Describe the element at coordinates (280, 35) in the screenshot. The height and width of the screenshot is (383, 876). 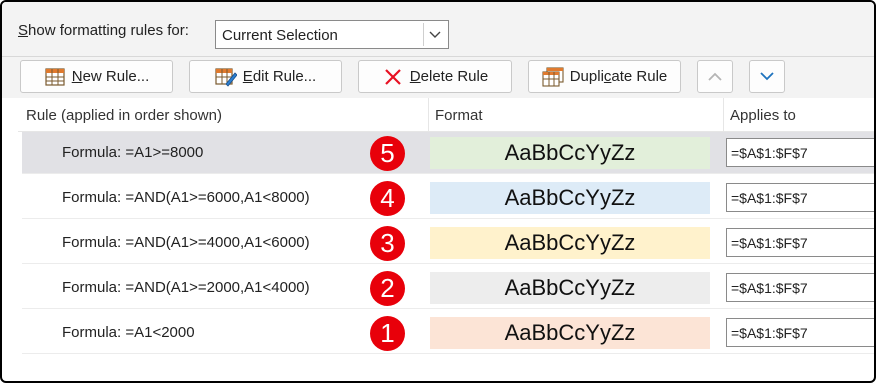
I see `scope-value: Current Selection` at that location.